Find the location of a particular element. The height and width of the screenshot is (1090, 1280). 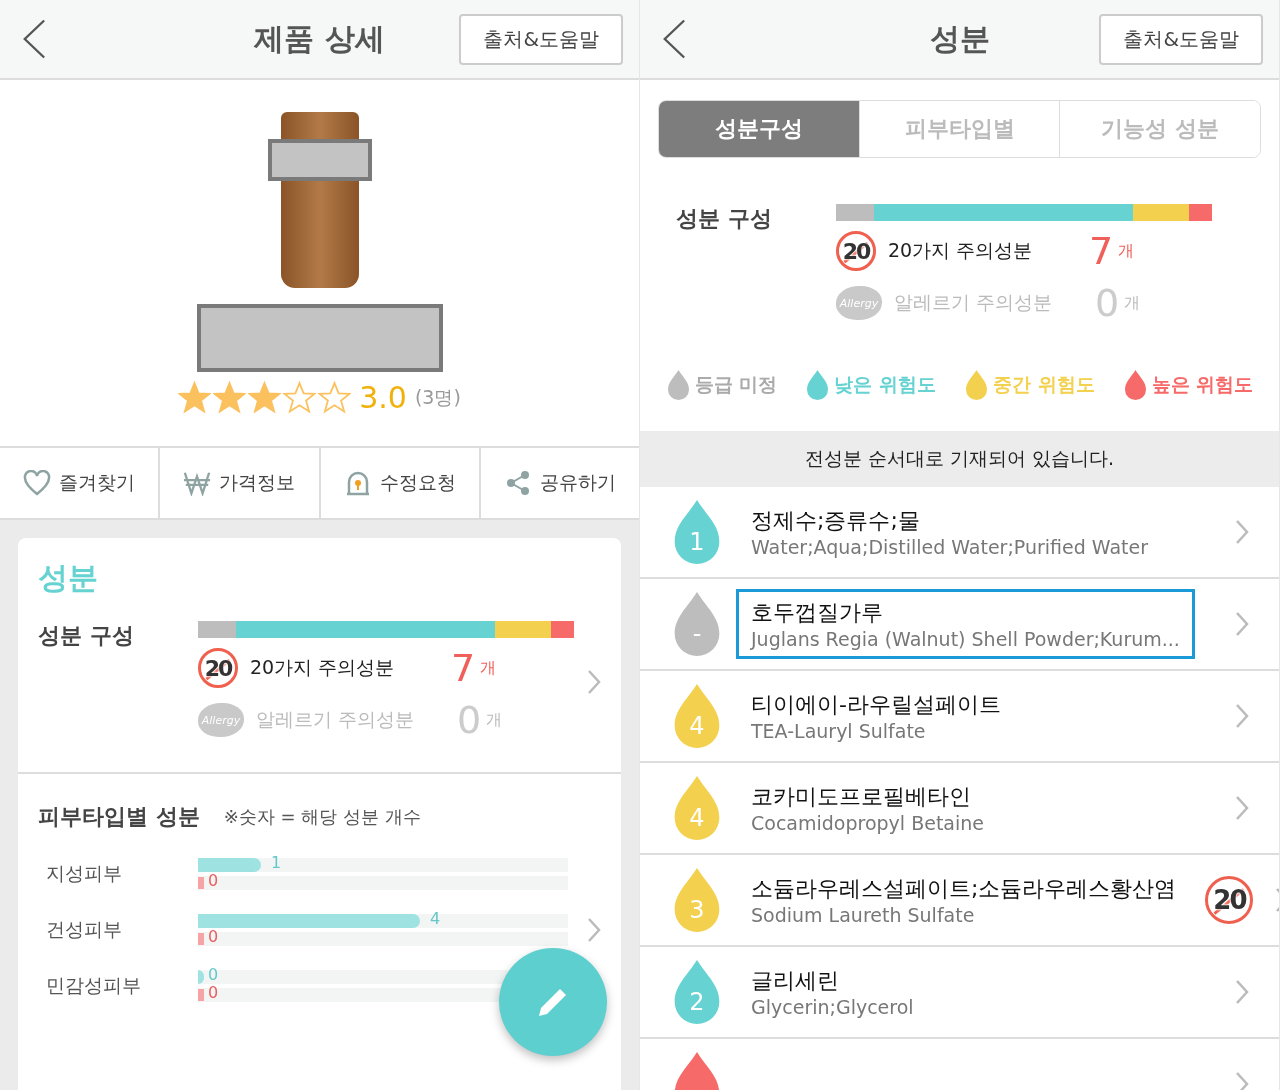

good-count: 1 is located at coordinates (276, 863).